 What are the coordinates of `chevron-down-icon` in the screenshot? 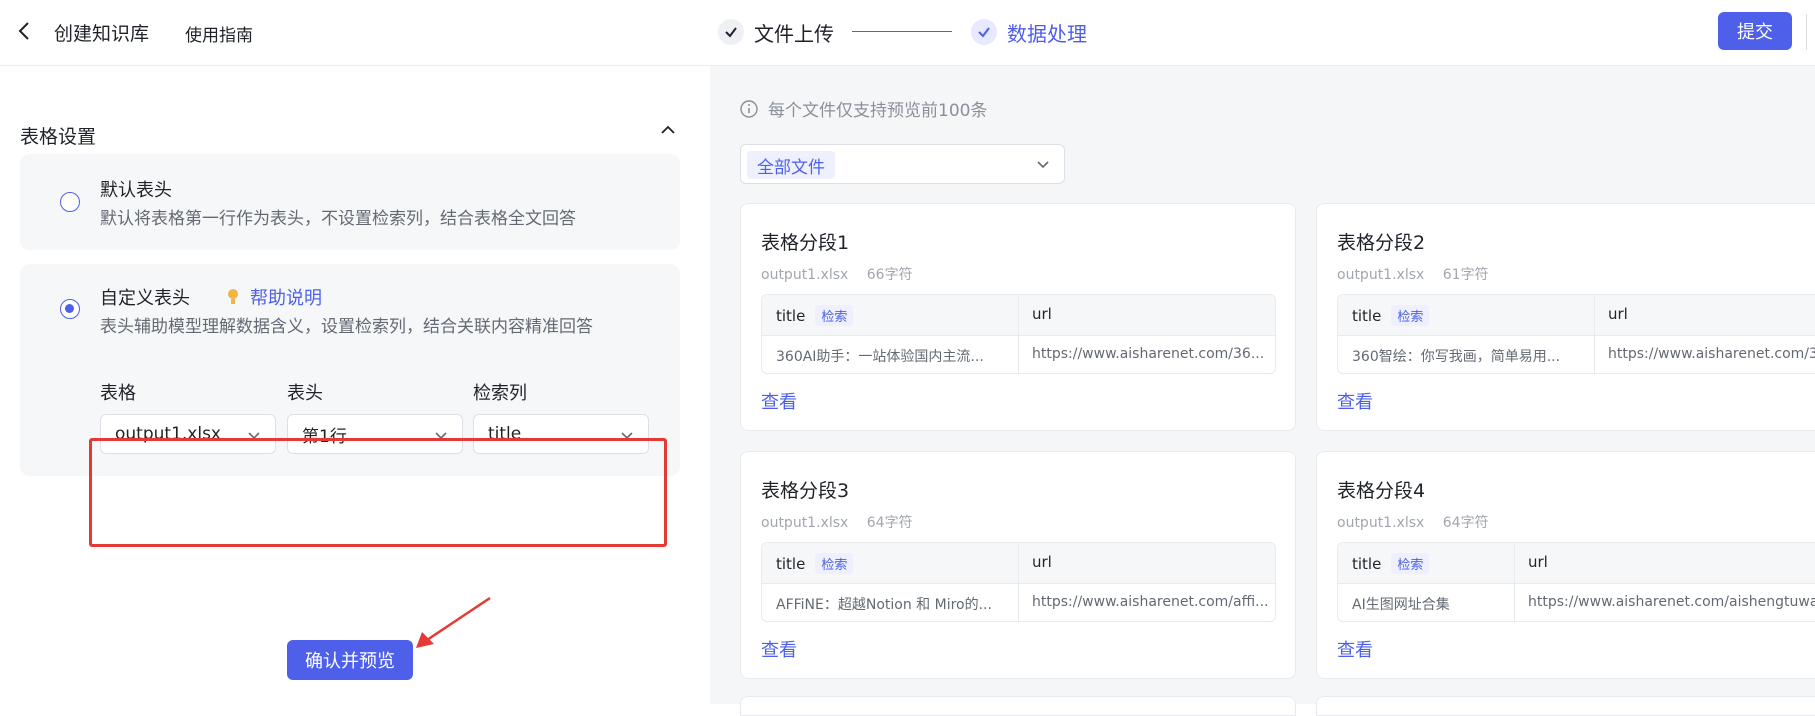 It's located at (1043, 165).